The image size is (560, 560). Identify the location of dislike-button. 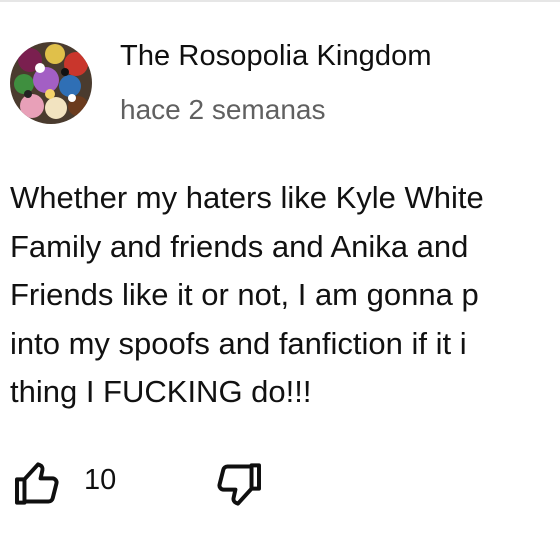
(238, 484).